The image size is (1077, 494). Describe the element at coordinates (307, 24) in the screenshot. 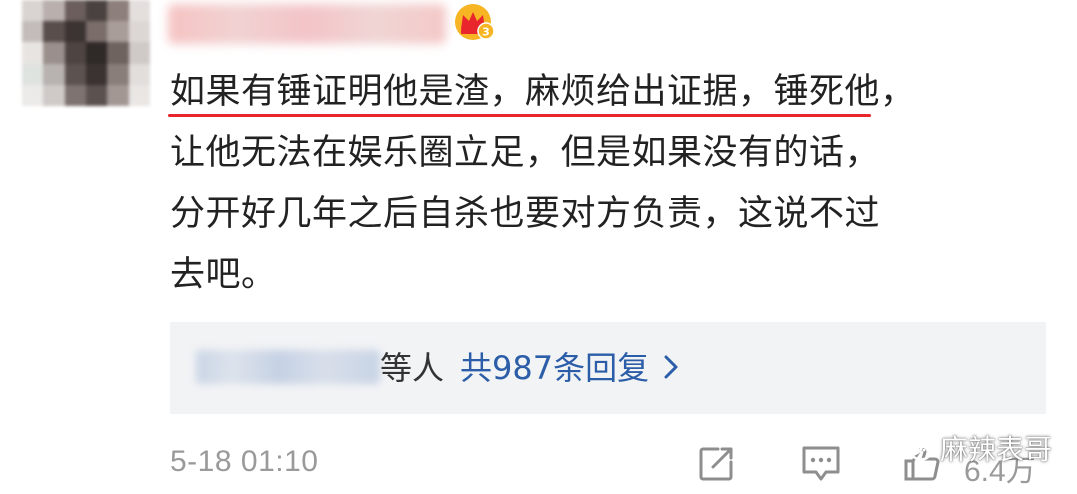

I see `username-blurred` at that location.